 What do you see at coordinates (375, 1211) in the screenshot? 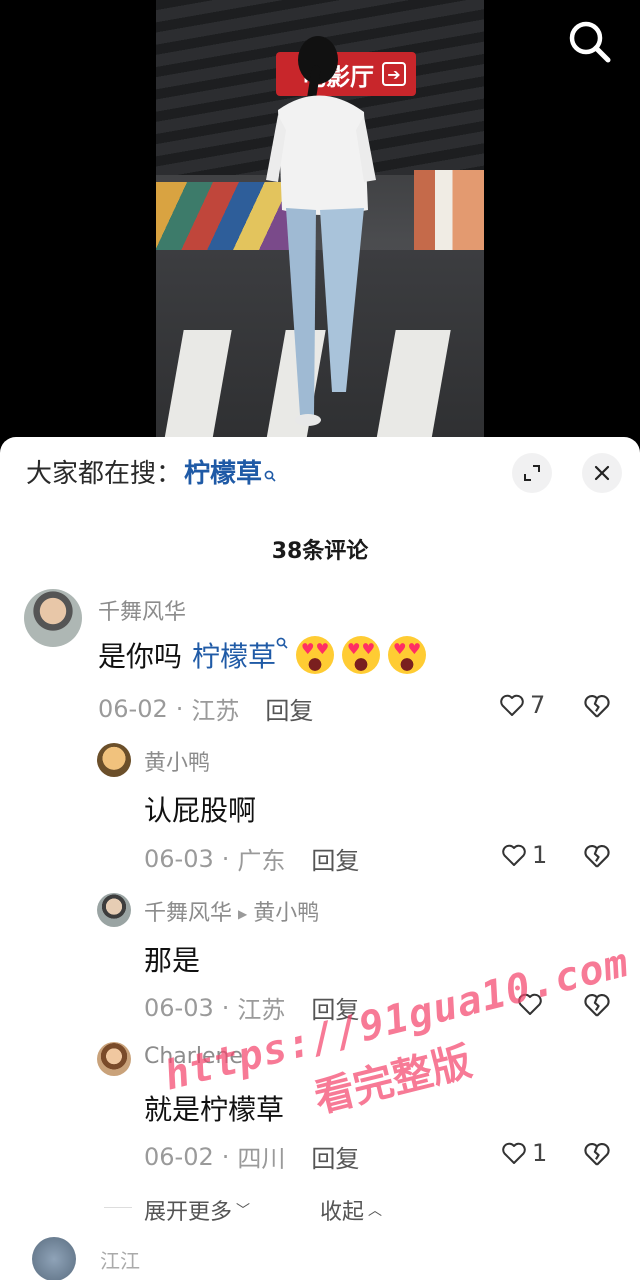
I see `chevron-up-icon: ︿` at bounding box center [375, 1211].